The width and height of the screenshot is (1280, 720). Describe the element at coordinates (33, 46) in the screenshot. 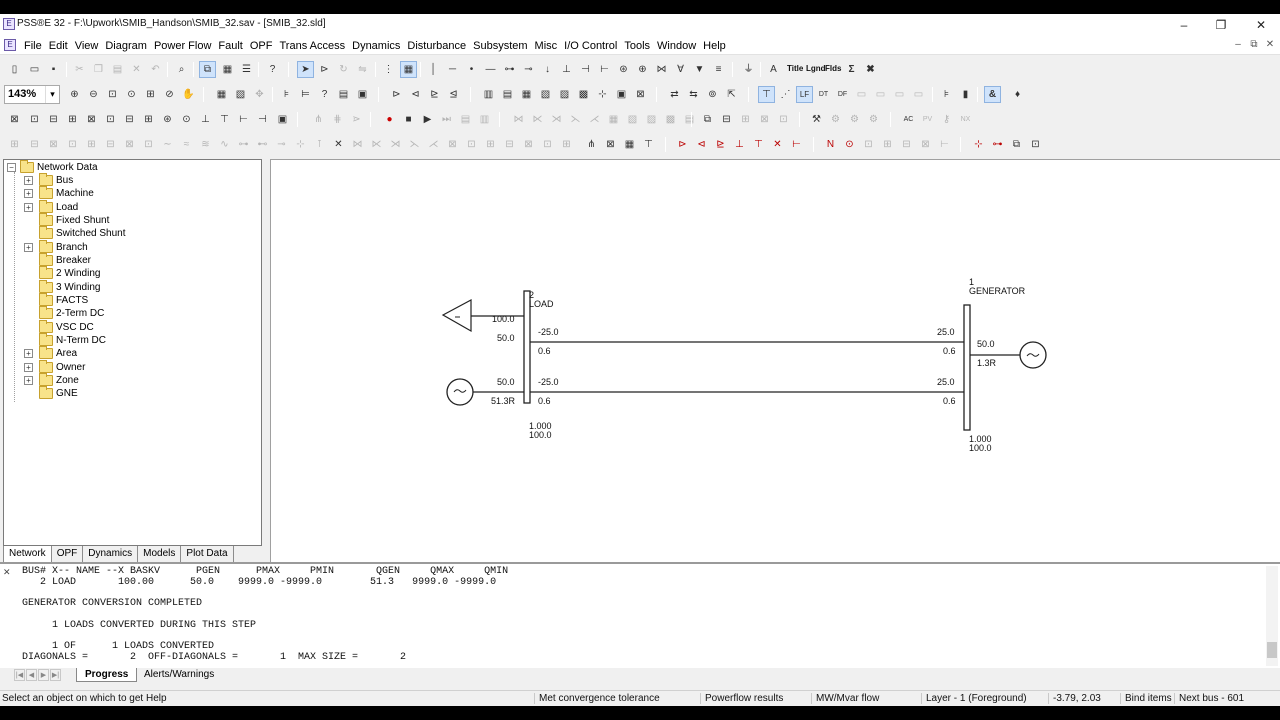

I see `menu-file: File` at that location.